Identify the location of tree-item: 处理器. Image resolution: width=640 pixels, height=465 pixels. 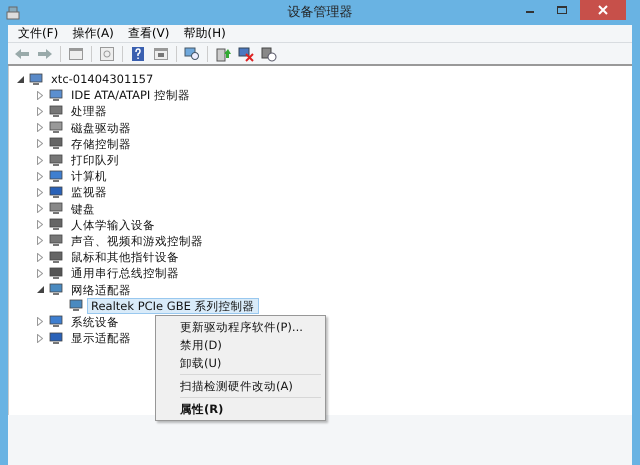
(89, 111).